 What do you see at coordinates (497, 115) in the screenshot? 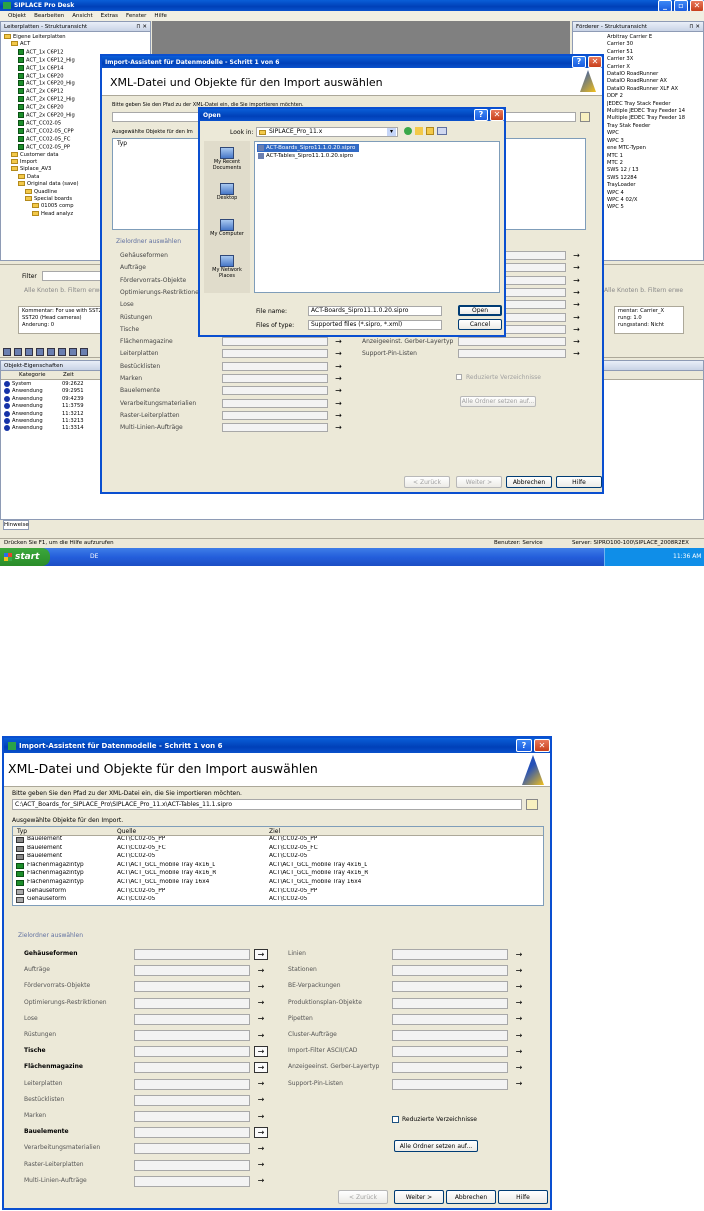
I see `open-close-button: ✕` at bounding box center [497, 115].